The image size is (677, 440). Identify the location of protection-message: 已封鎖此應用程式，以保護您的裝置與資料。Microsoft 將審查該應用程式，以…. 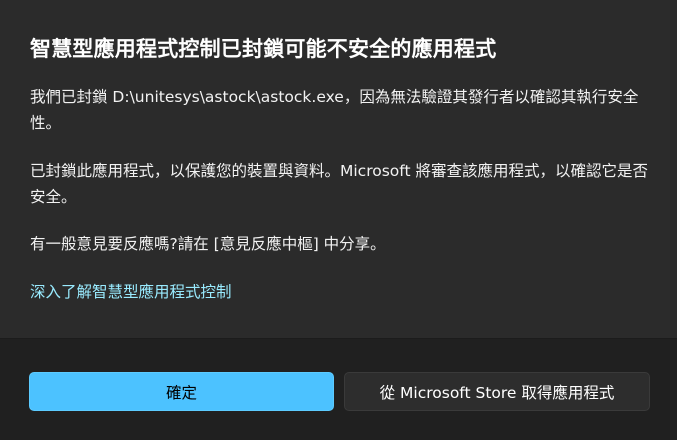
(339, 184).